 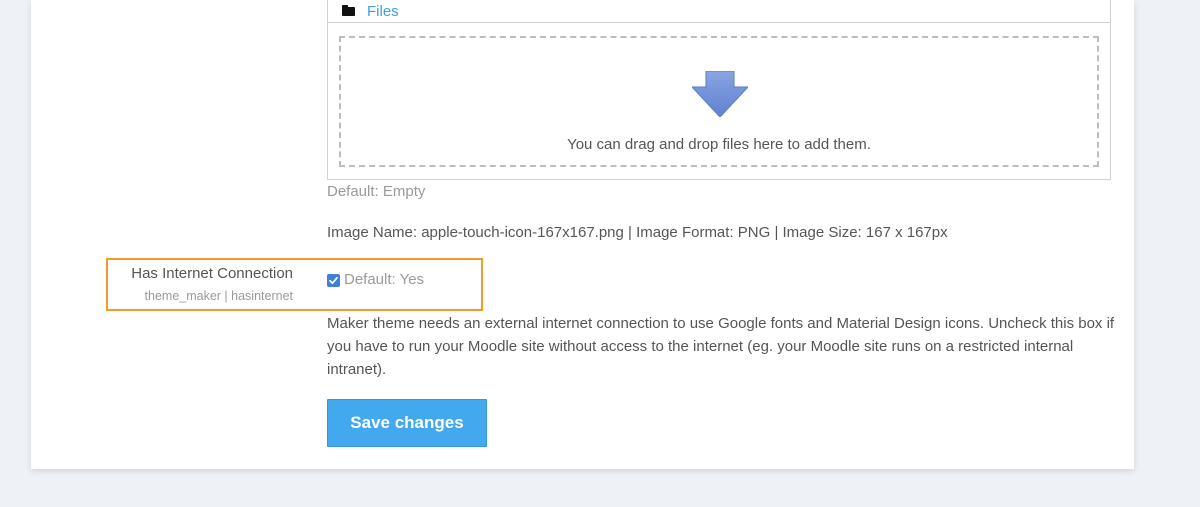 I want to click on default-empty-text: Default: Empty, so click(x=376, y=191).